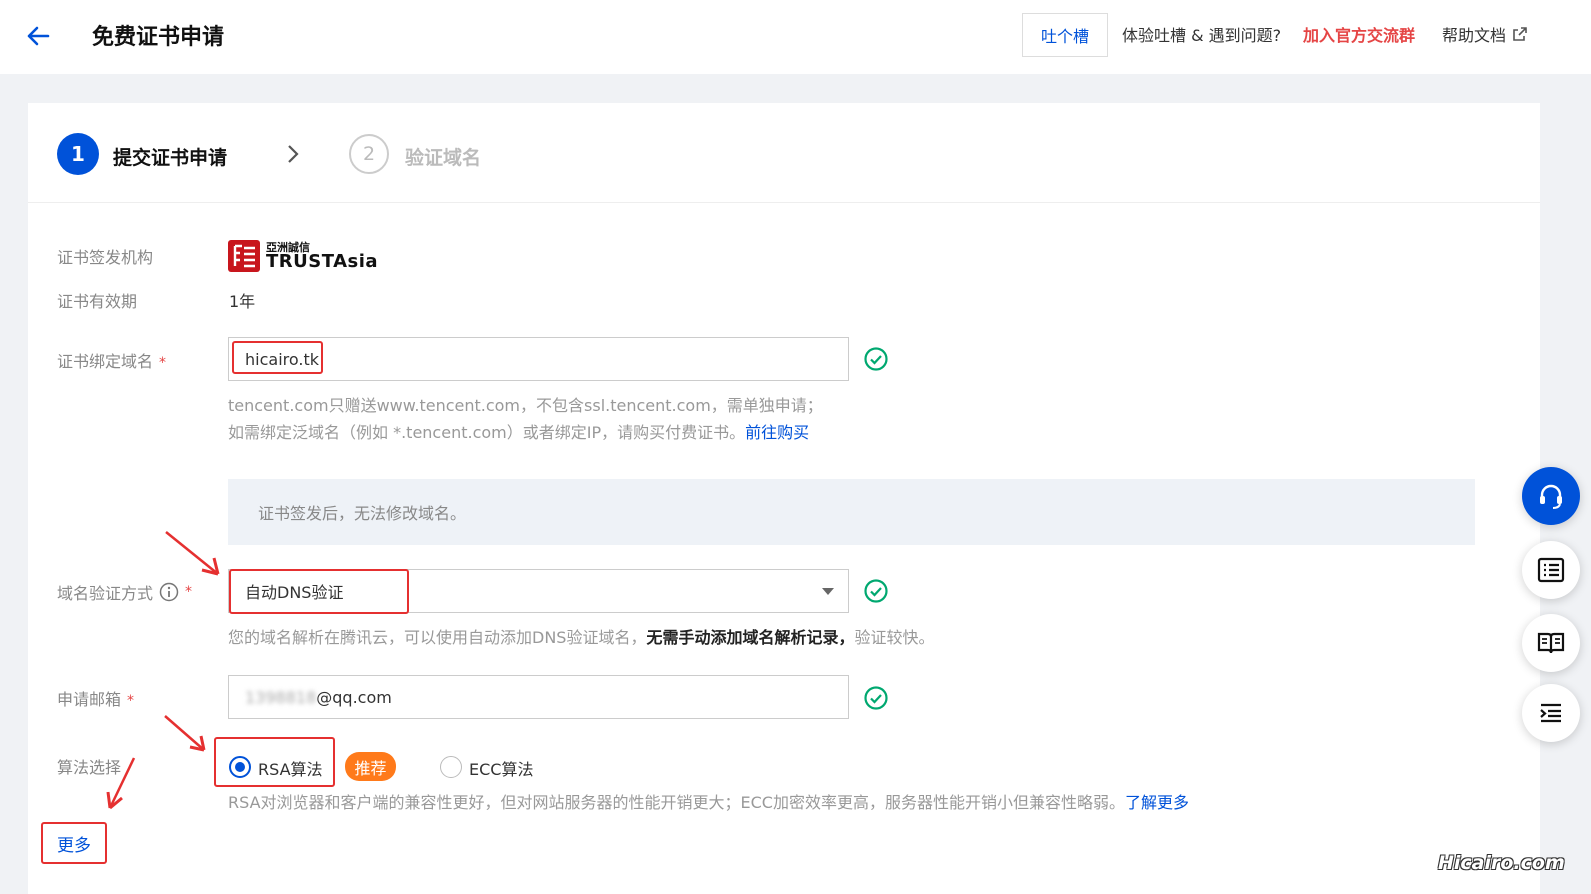  Describe the element at coordinates (354, 697) in the screenshot. I see `email-domain-part: @qq.com` at that location.